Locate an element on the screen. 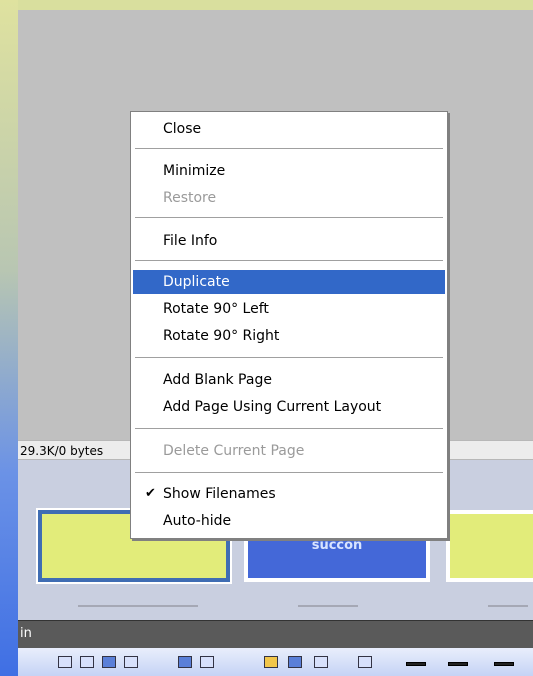  menu-item-restore: Restore is located at coordinates (190, 198).